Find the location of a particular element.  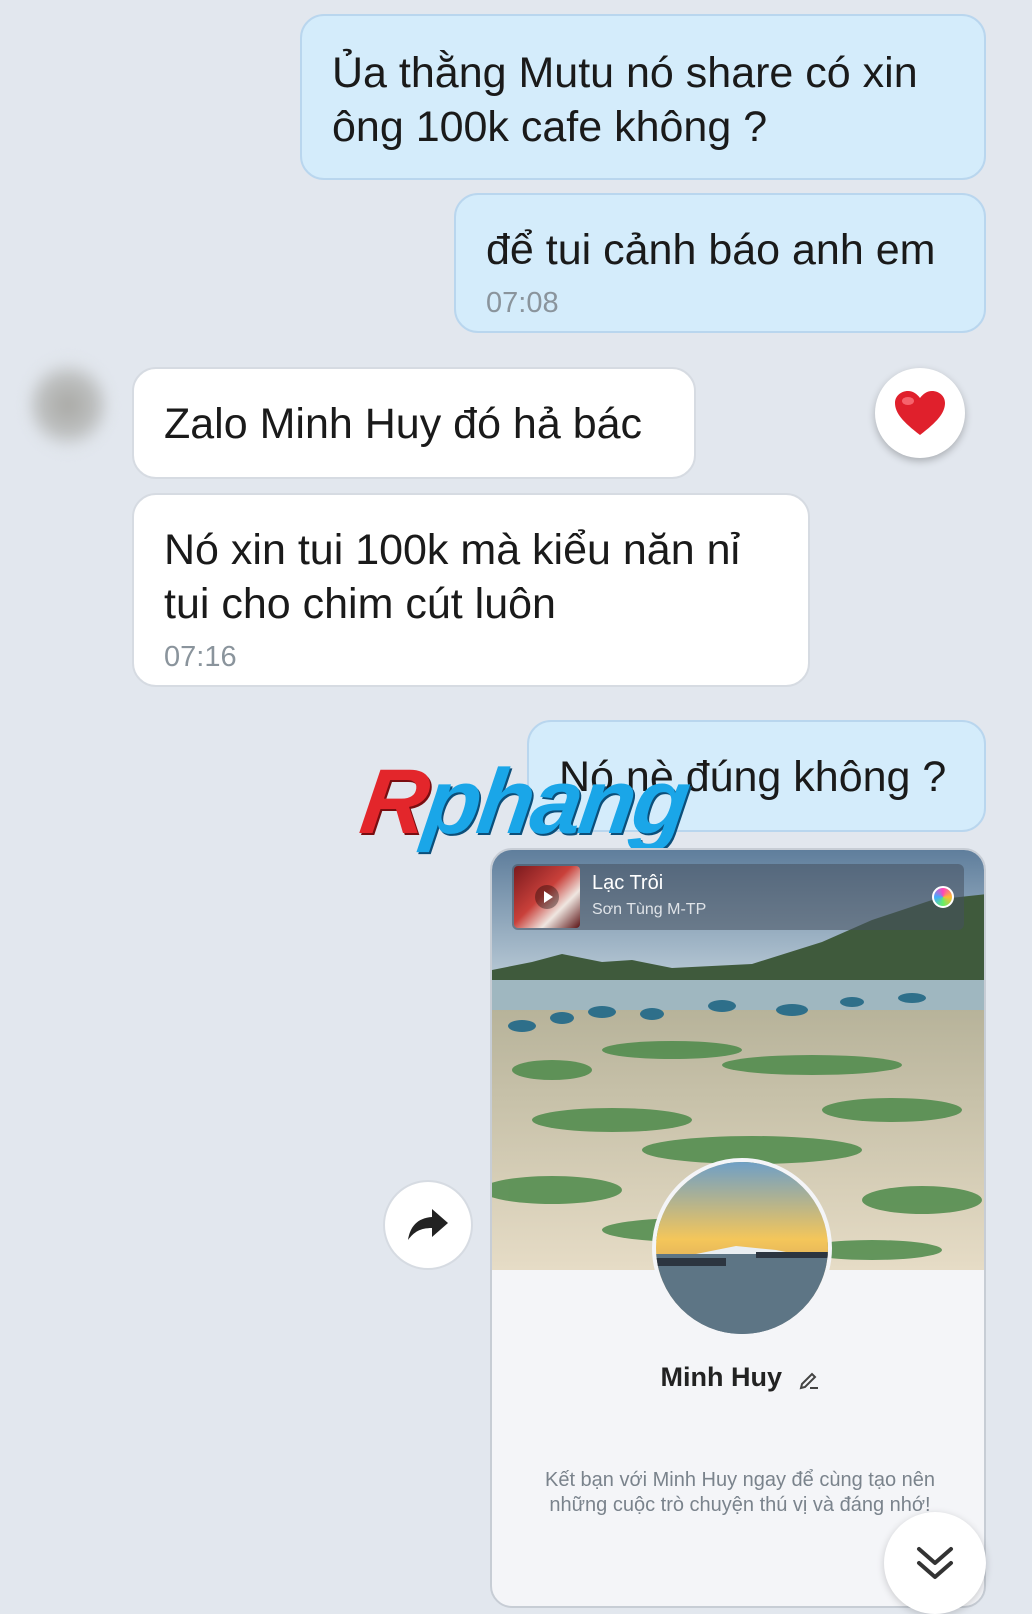

profile-name-text: Minh Huy is located at coordinates (721, 1377).